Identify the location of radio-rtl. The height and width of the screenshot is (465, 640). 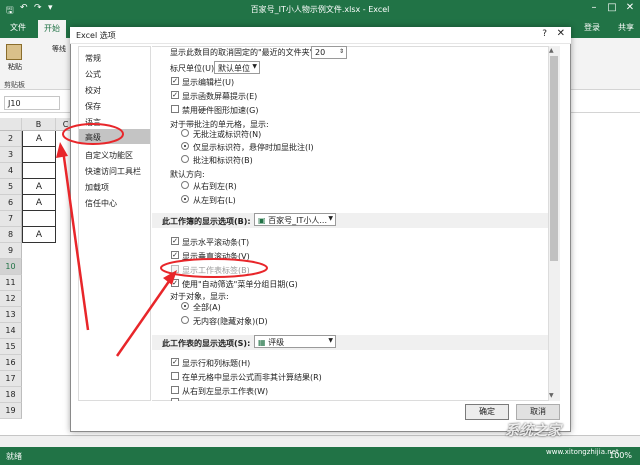
(185, 185).